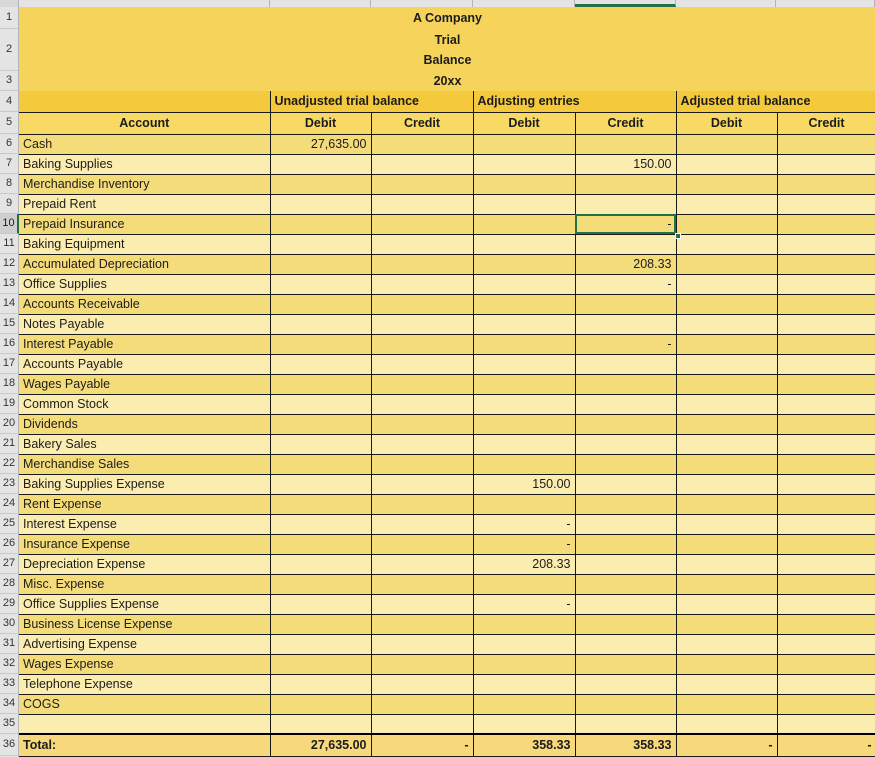 The width and height of the screenshot is (875, 757). What do you see at coordinates (9, 745) in the screenshot?
I see `row-header-36: 36` at bounding box center [9, 745].